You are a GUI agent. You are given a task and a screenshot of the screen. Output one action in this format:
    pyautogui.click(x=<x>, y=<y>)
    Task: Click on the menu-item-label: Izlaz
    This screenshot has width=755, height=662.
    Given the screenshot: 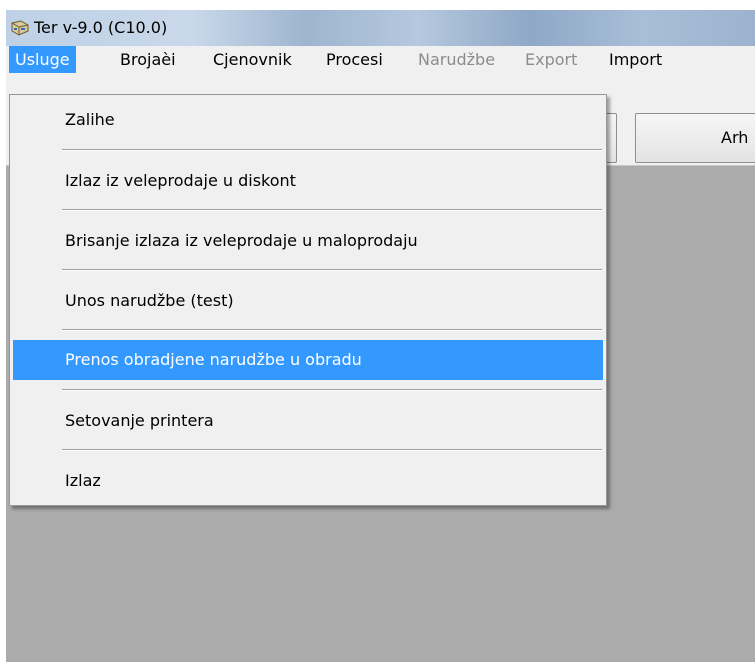 What is the action you would take?
    pyautogui.click(x=83, y=480)
    